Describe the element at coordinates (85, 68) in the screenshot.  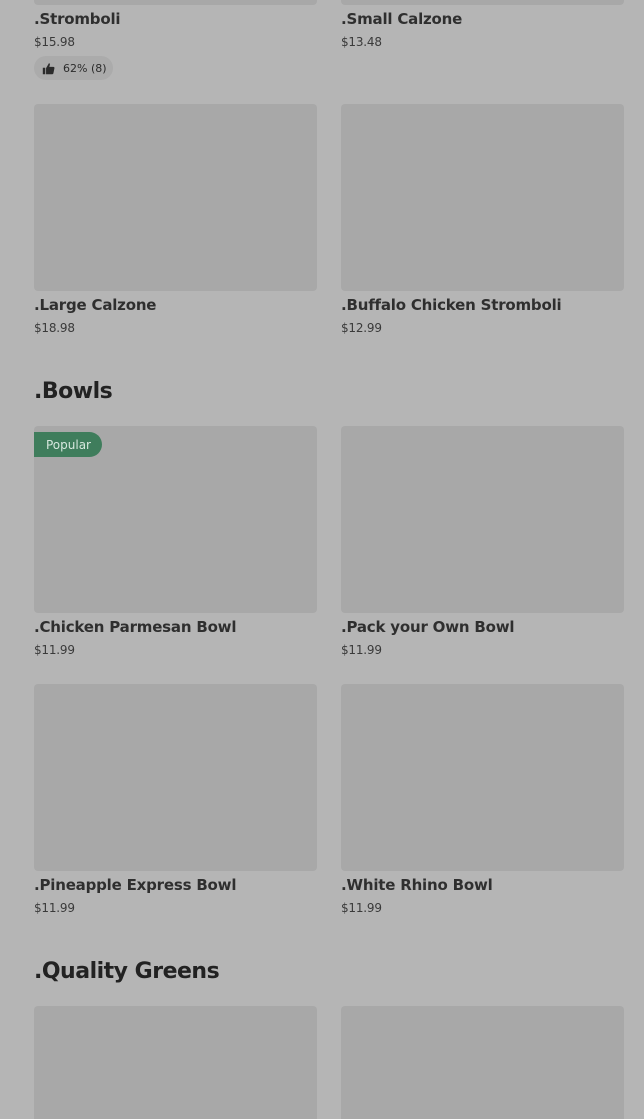
I see `rating-text: 62% (8)` at that location.